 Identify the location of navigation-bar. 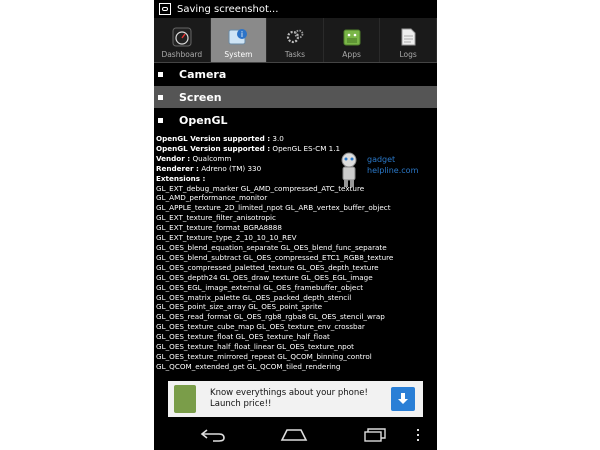
(295, 435).